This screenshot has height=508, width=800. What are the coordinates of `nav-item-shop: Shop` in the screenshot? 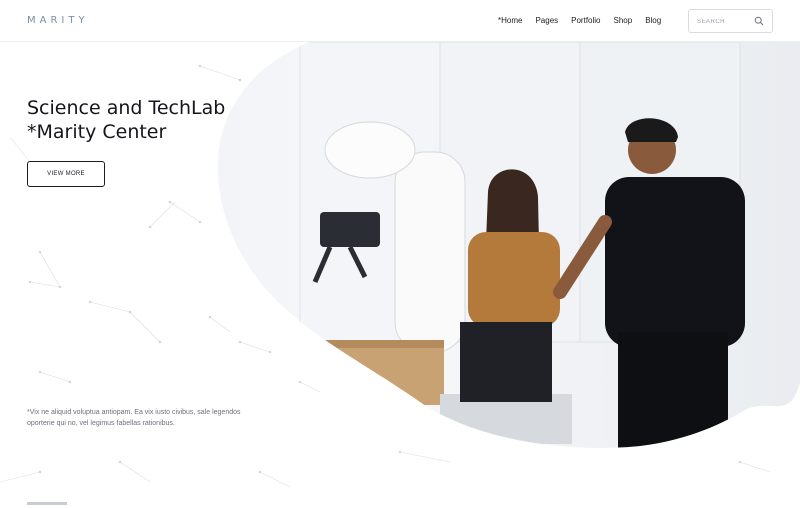 It's located at (623, 20).